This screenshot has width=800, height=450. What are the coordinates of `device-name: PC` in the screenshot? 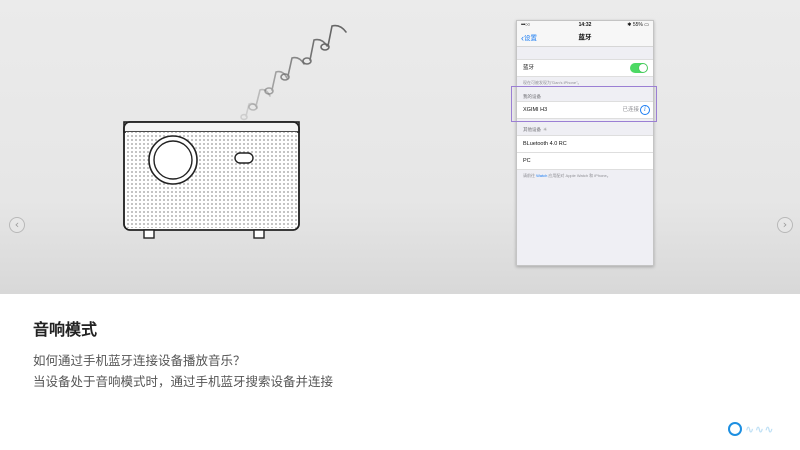 It's located at (527, 161).